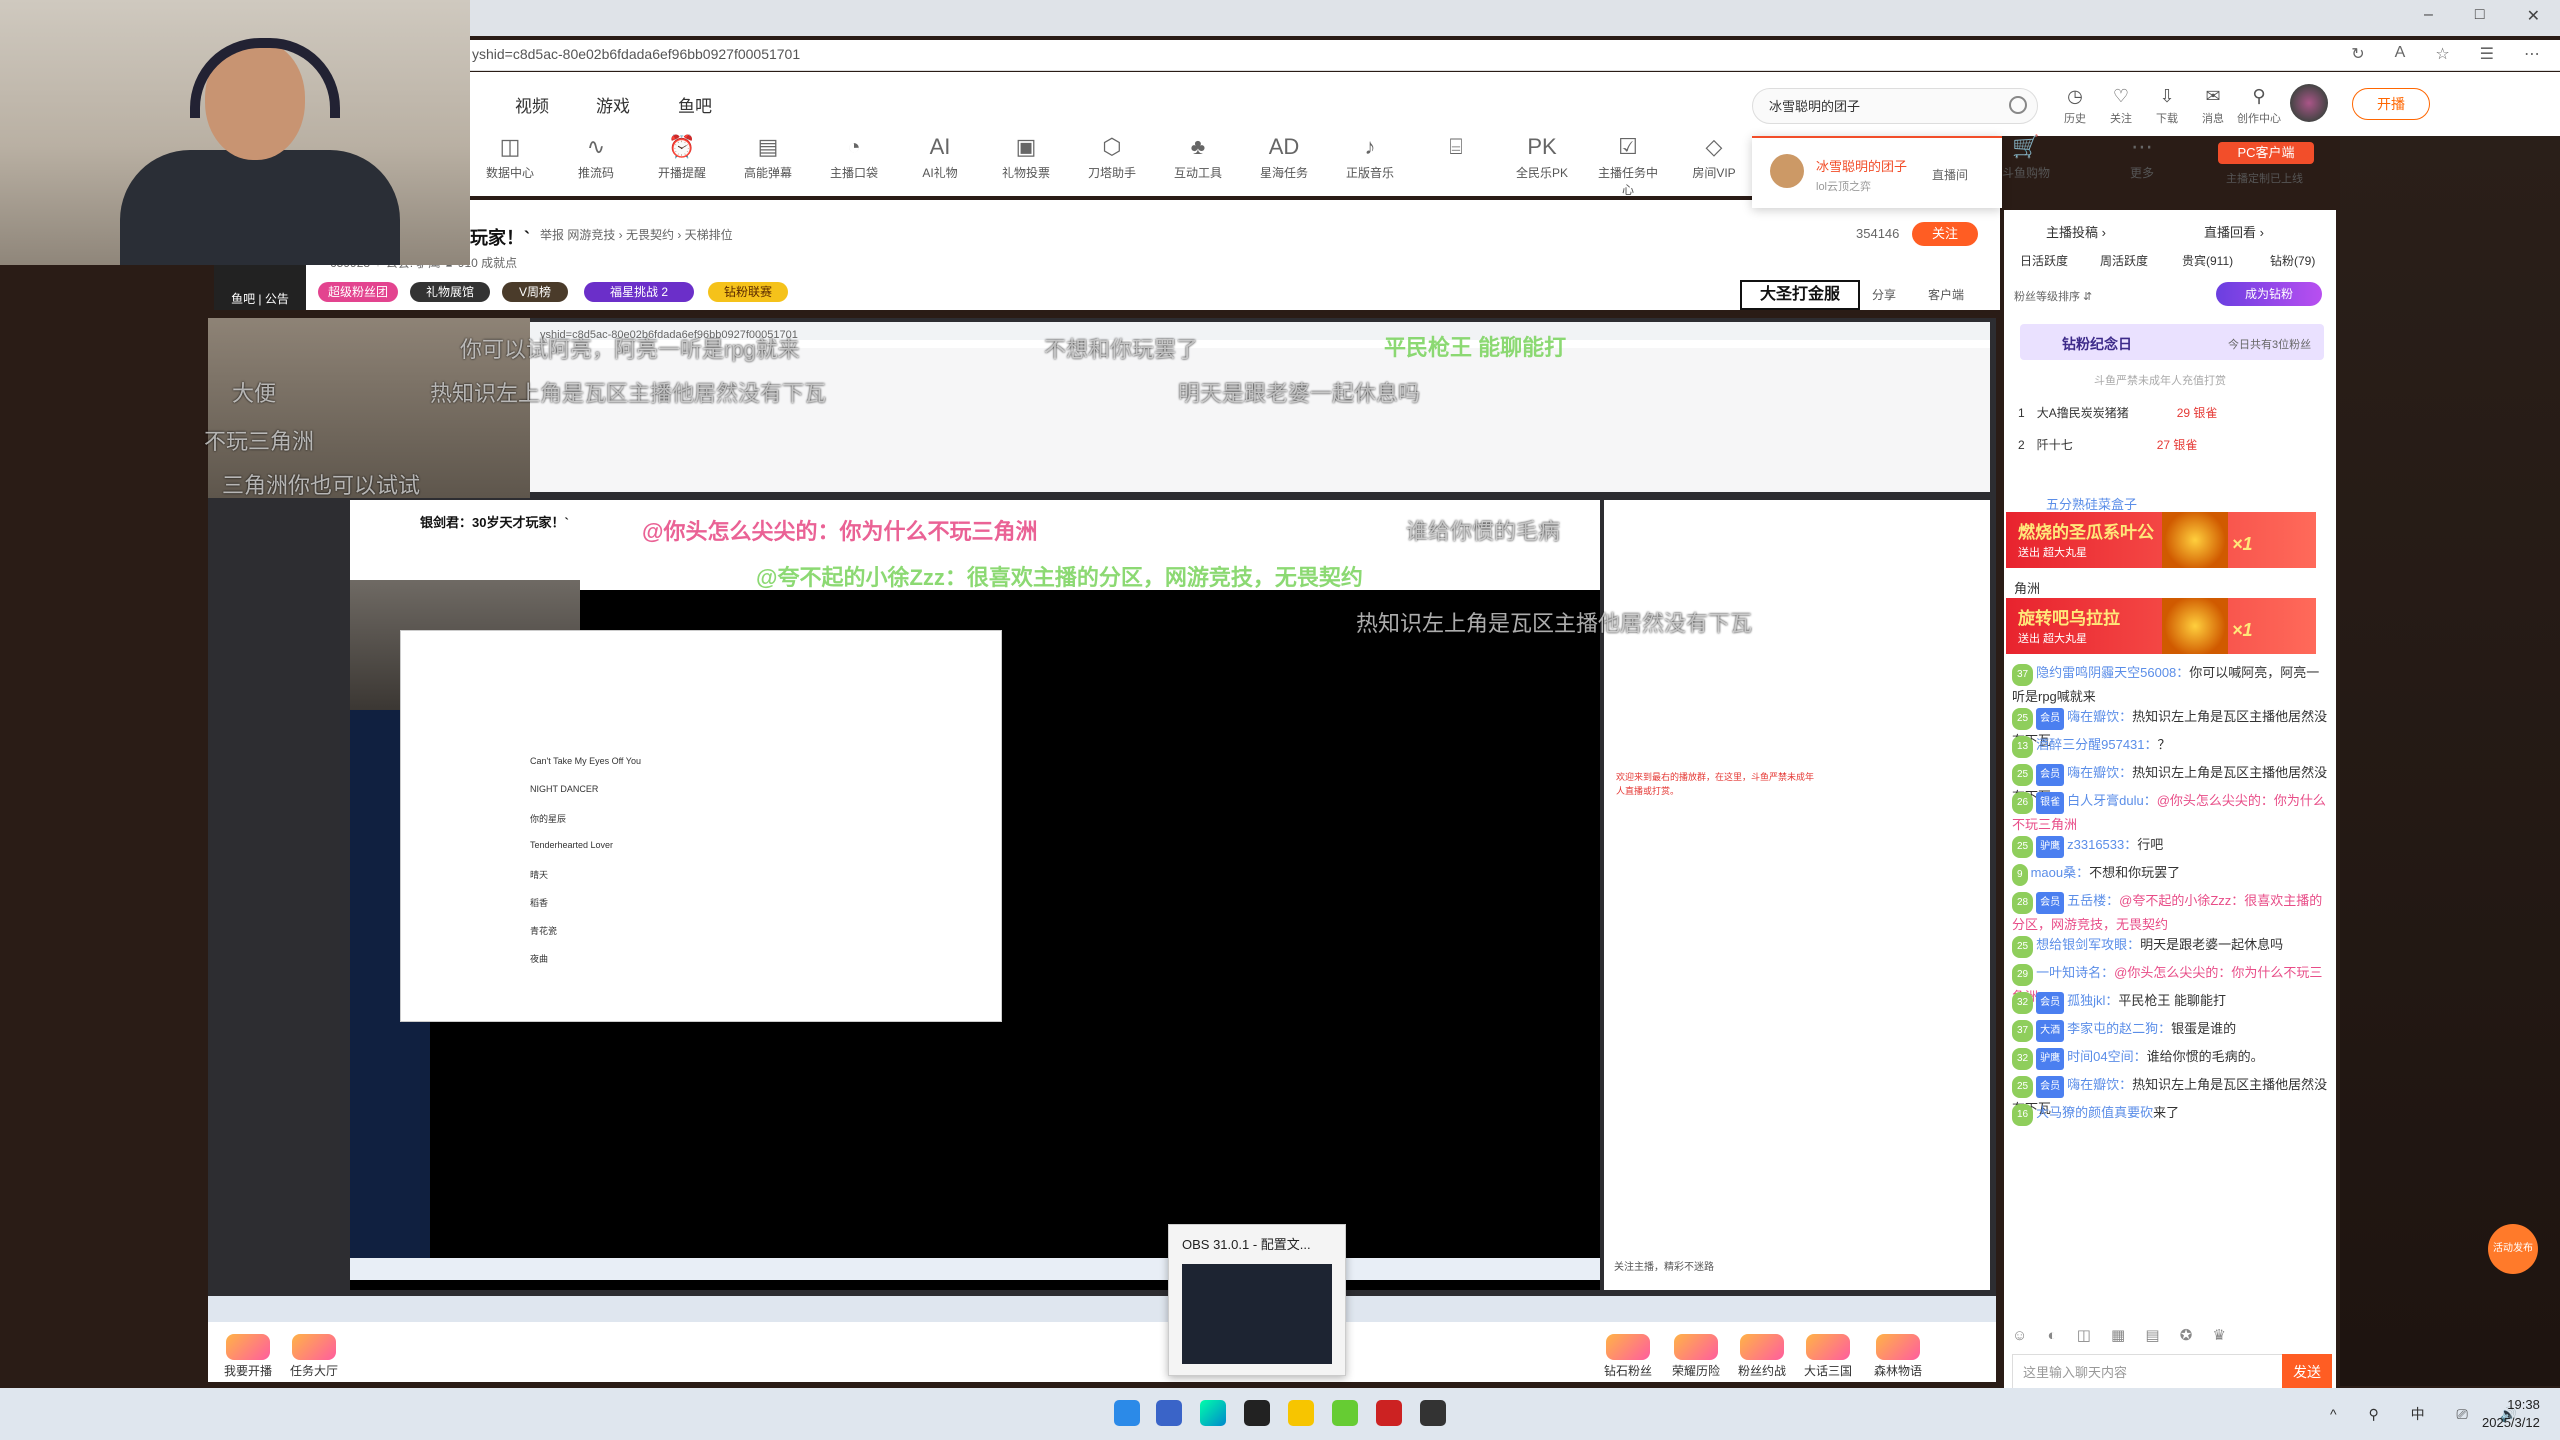  Describe the element at coordinates (2172, 1030) in the screenshot. I see `chat-message: 37 大酒 李家屯的赵二狗：银蛋是谁的` at that location.